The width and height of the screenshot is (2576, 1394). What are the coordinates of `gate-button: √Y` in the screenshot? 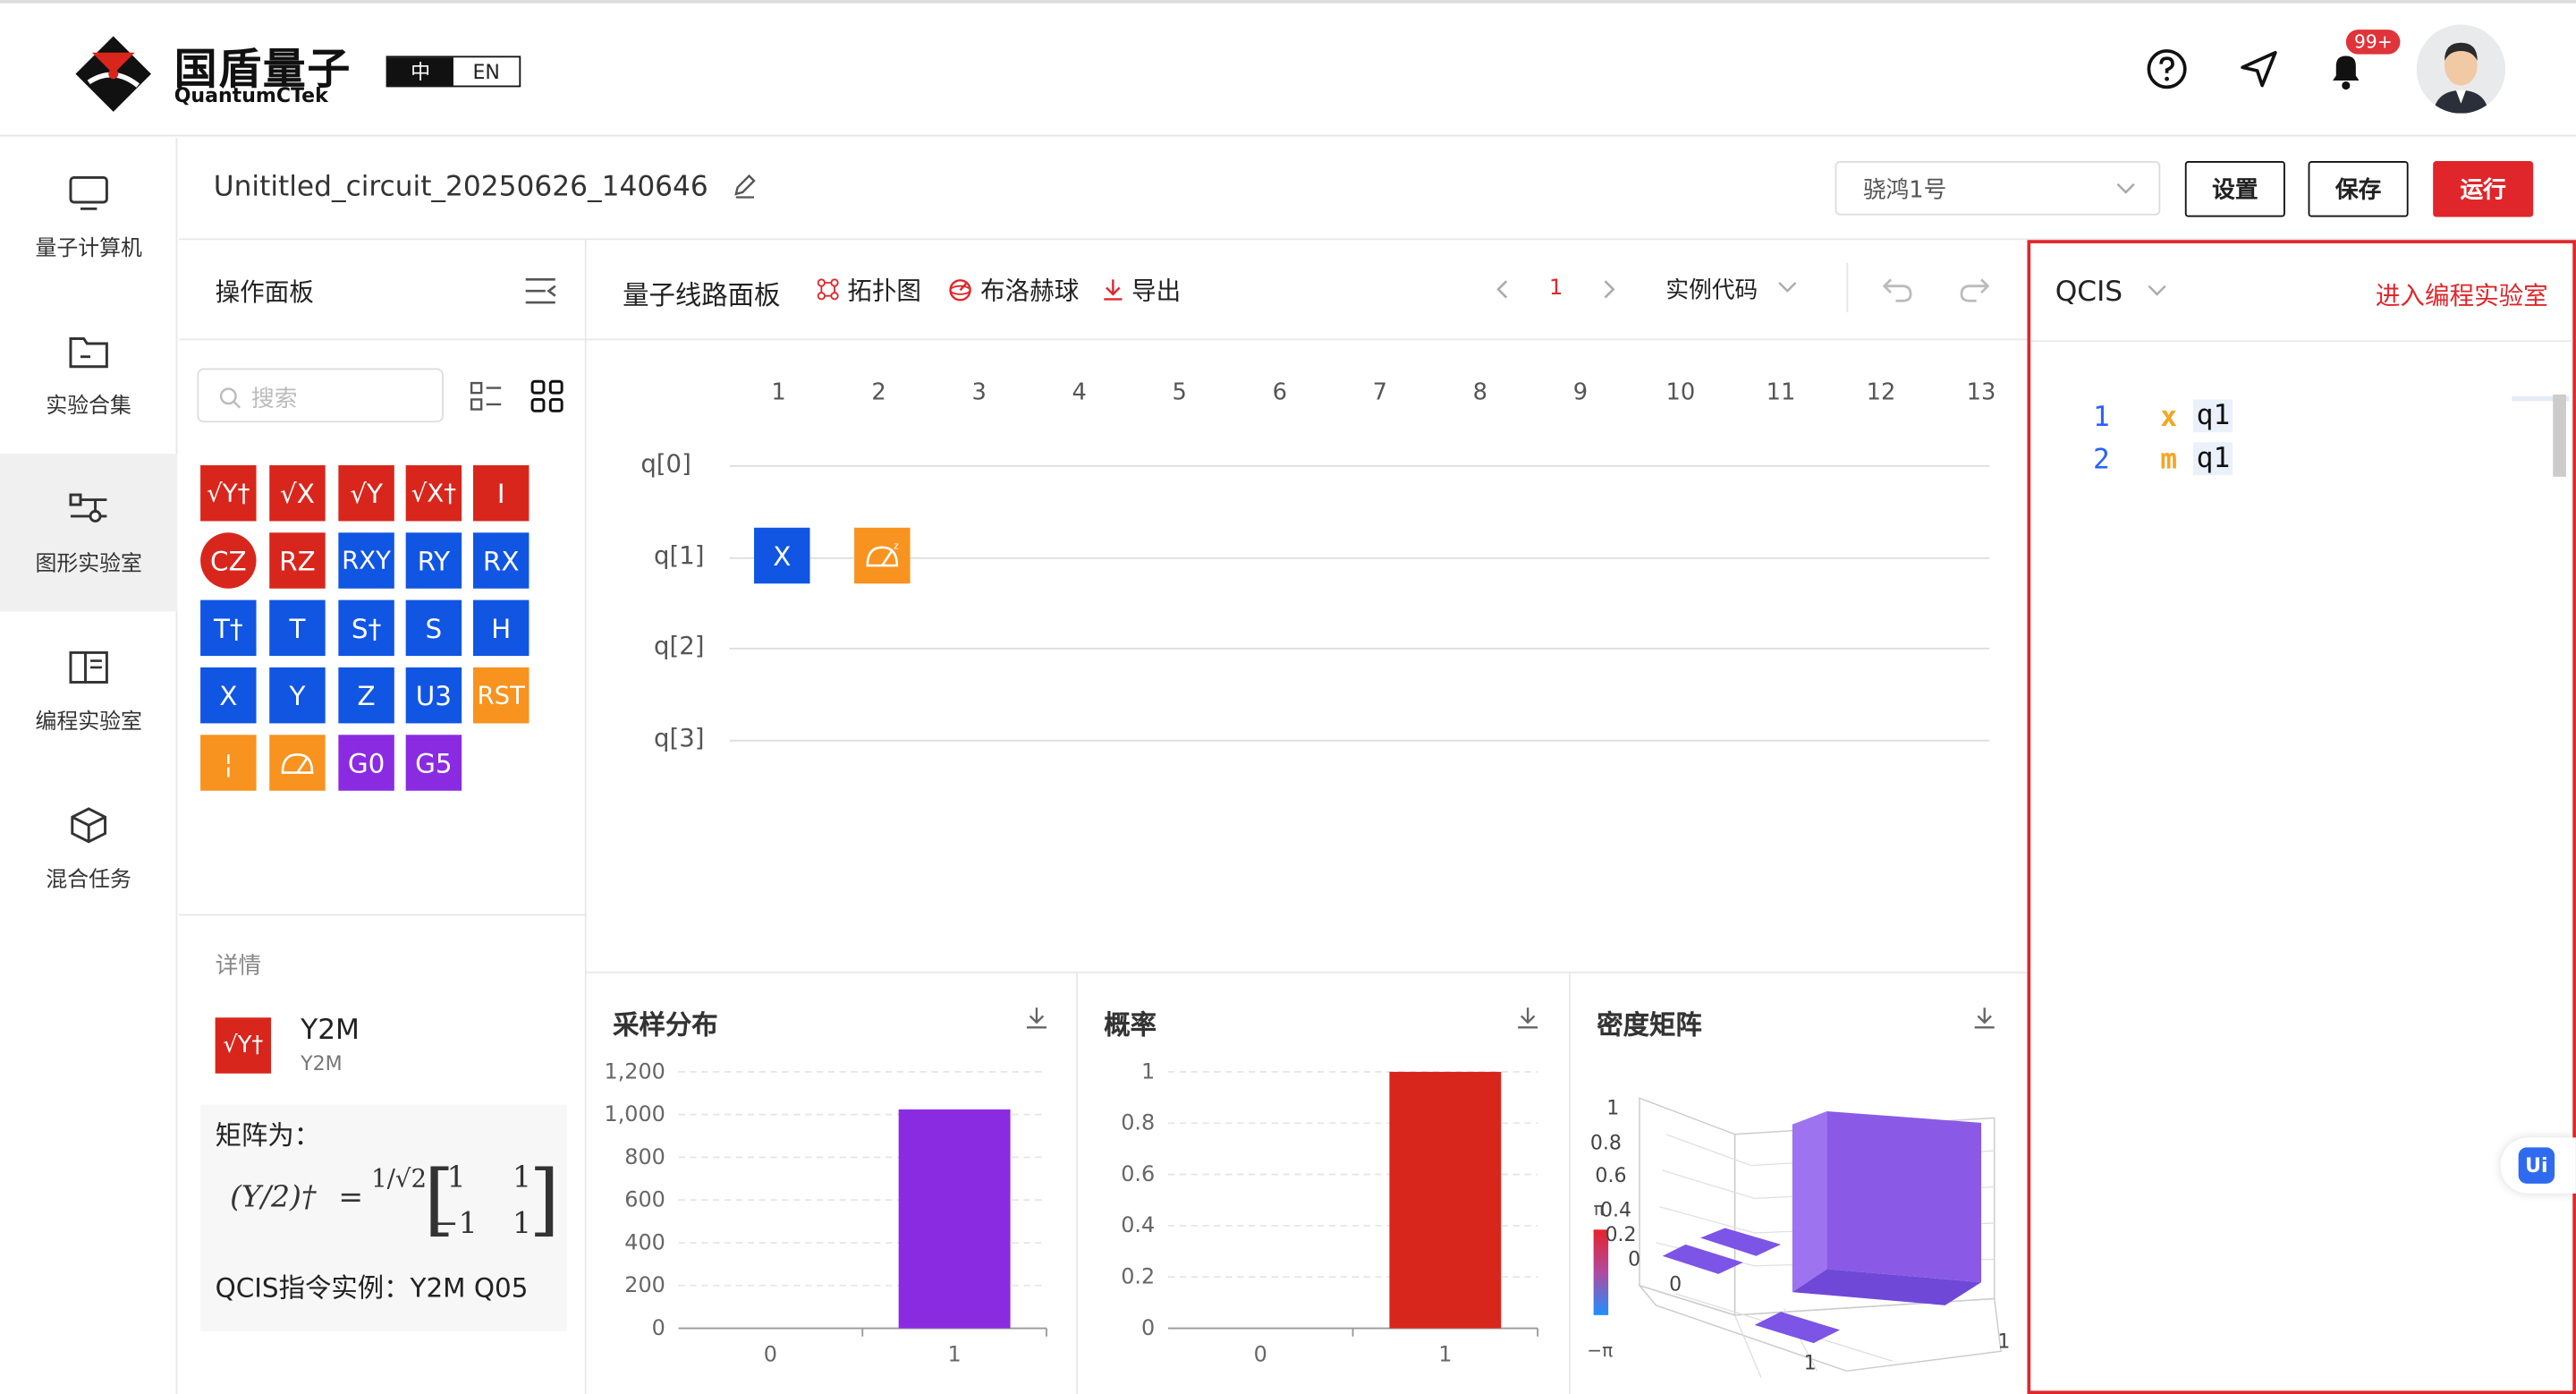 It's located at (366, 493).